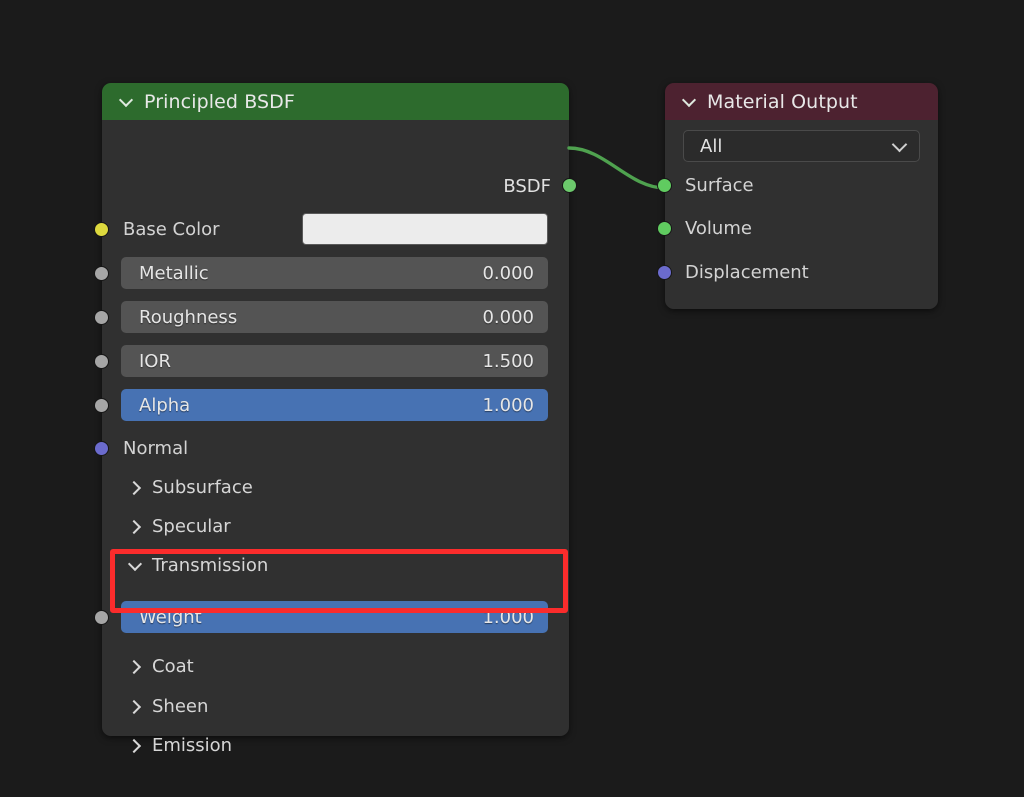  I want to click on material-output-node-body: All Surface Volume Displacement, so click(797, 214).